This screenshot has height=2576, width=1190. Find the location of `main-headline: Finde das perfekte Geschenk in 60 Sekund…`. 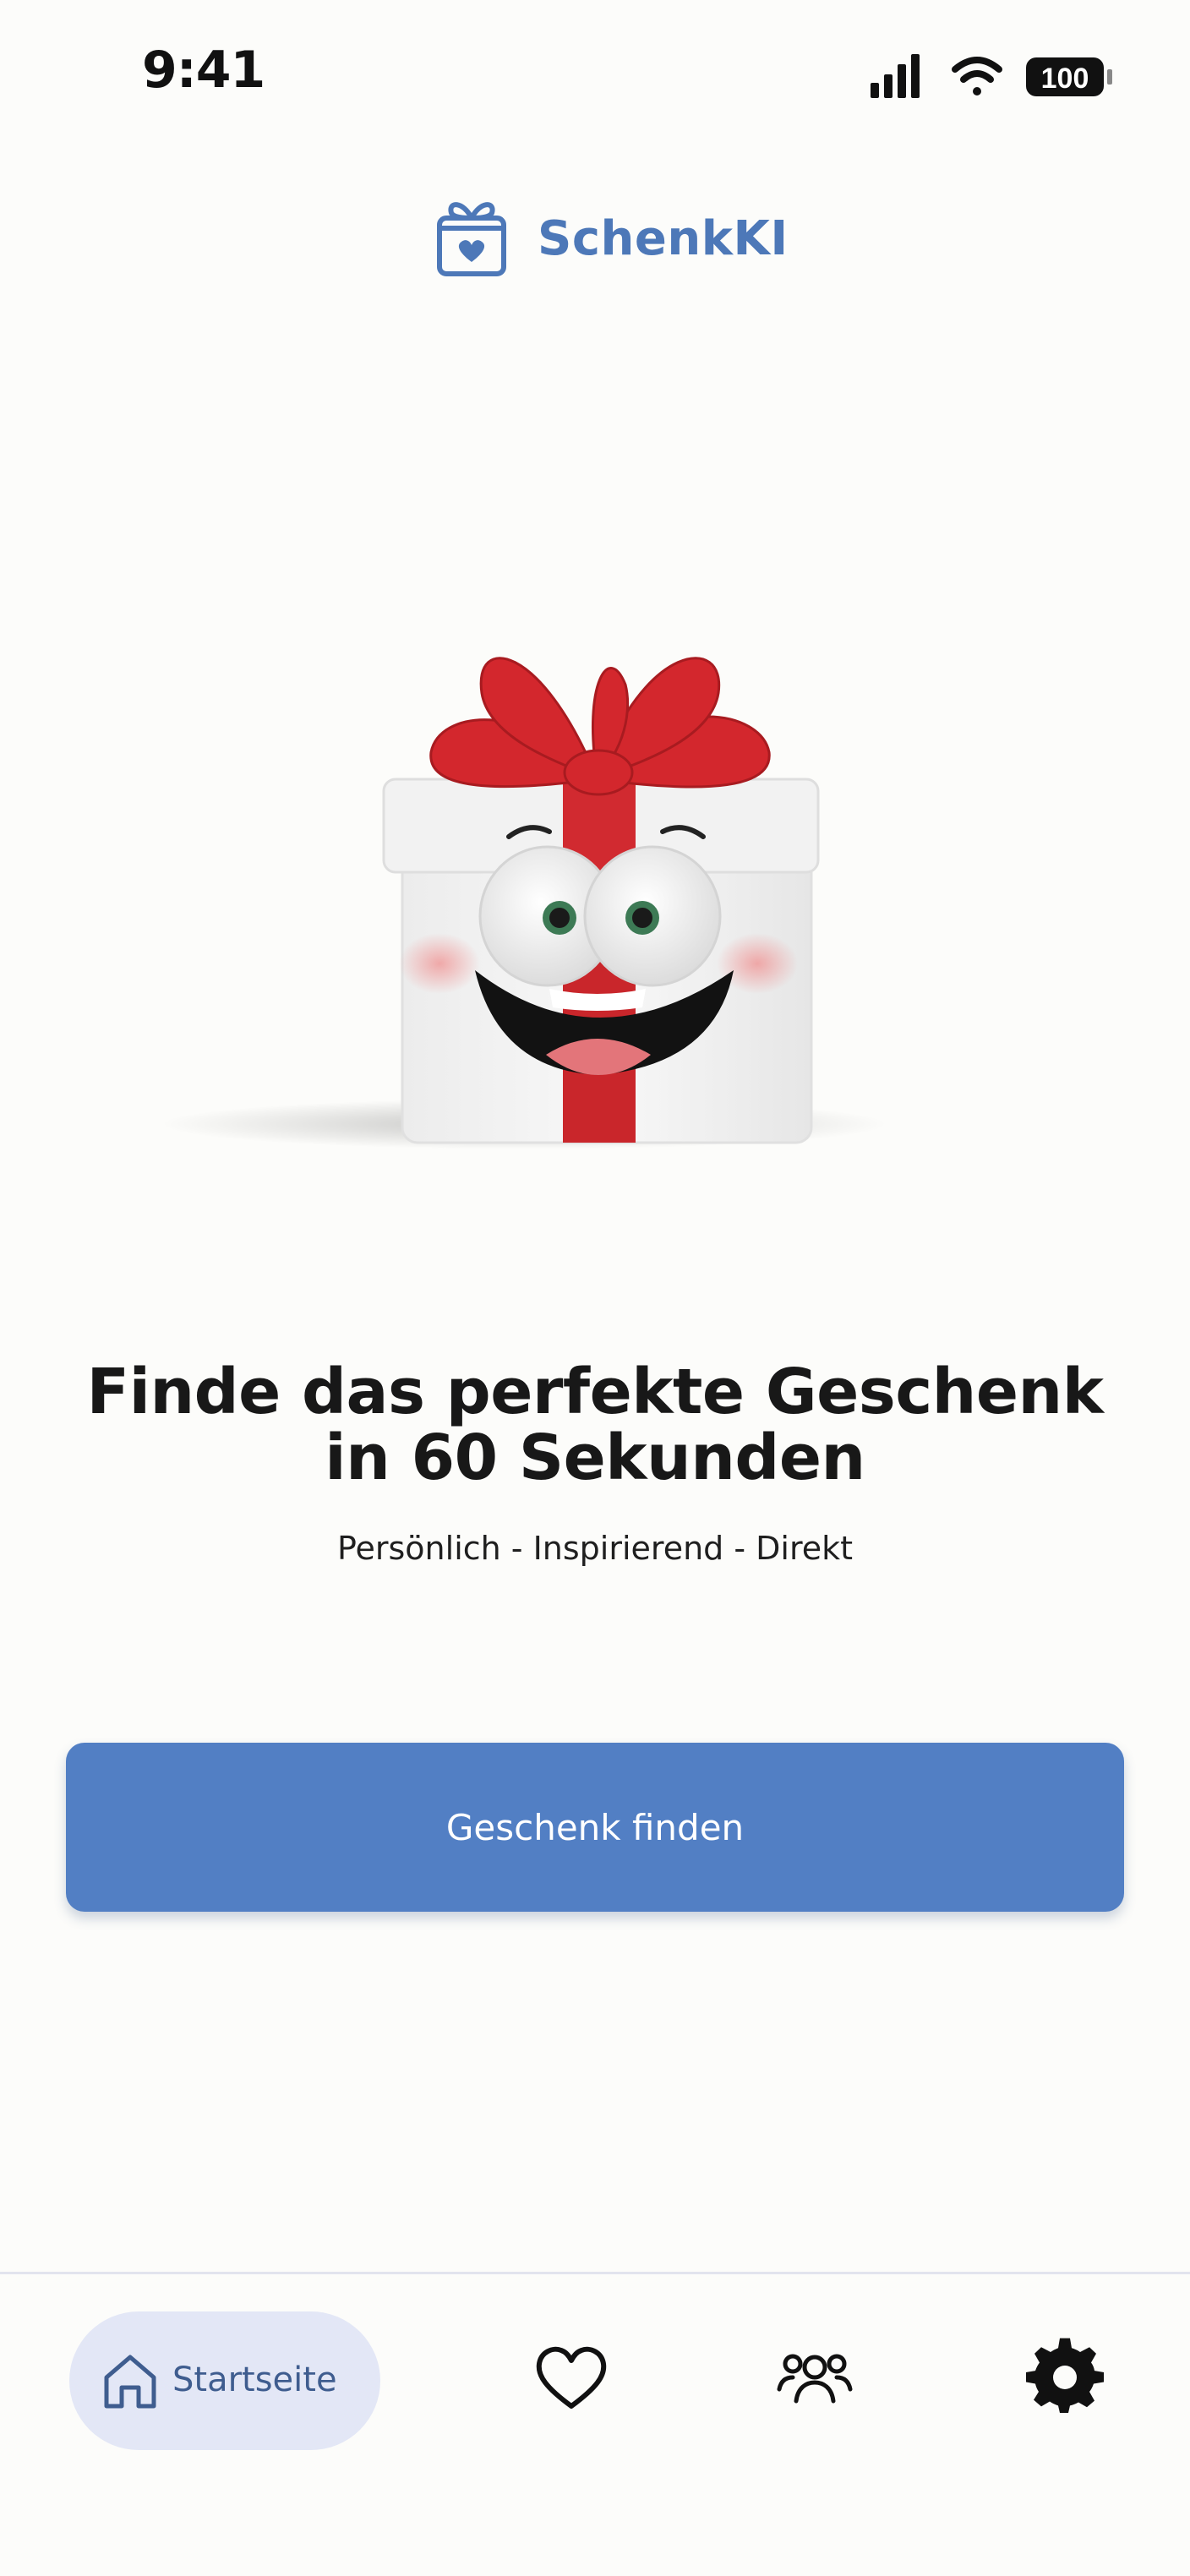

main-headline: Finde das perfekte Geschenk in 60 Sekund… is located at coordinates (595, 1425).